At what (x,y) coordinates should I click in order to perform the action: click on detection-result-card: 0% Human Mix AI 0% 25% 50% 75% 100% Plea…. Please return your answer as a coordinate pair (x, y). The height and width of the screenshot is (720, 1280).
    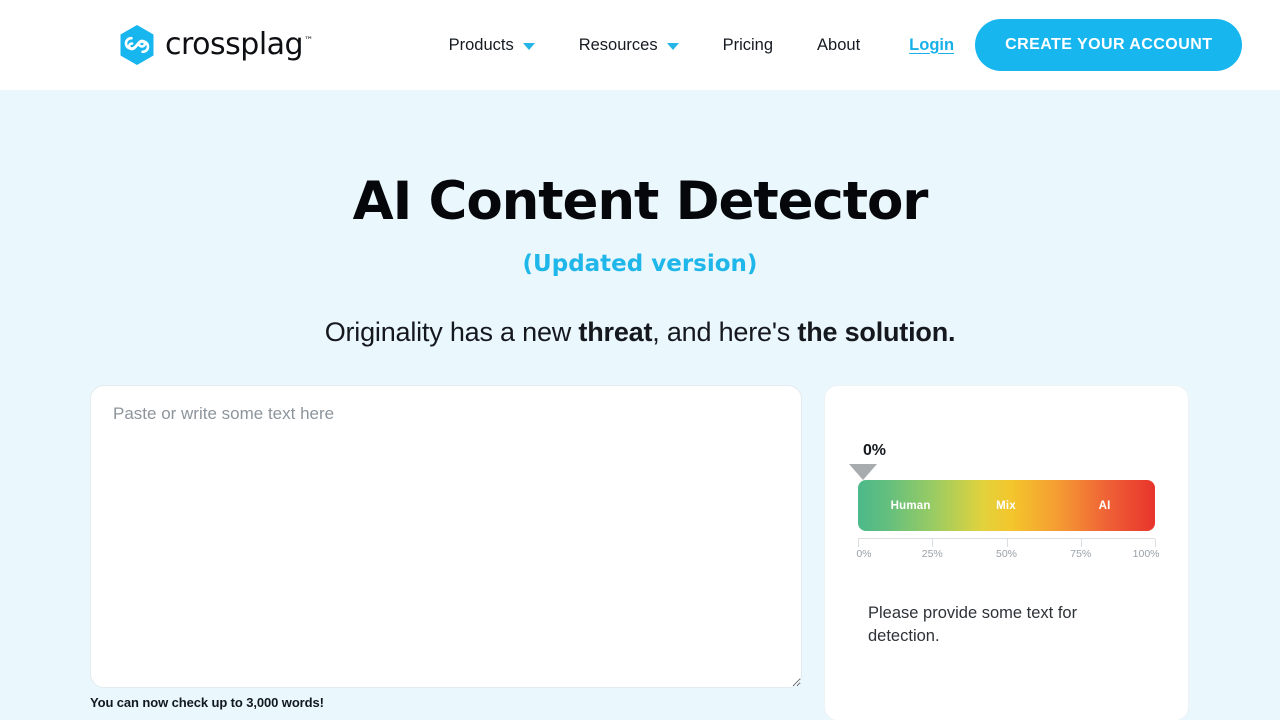
    Looking at the image, I should click on (1006, 552).